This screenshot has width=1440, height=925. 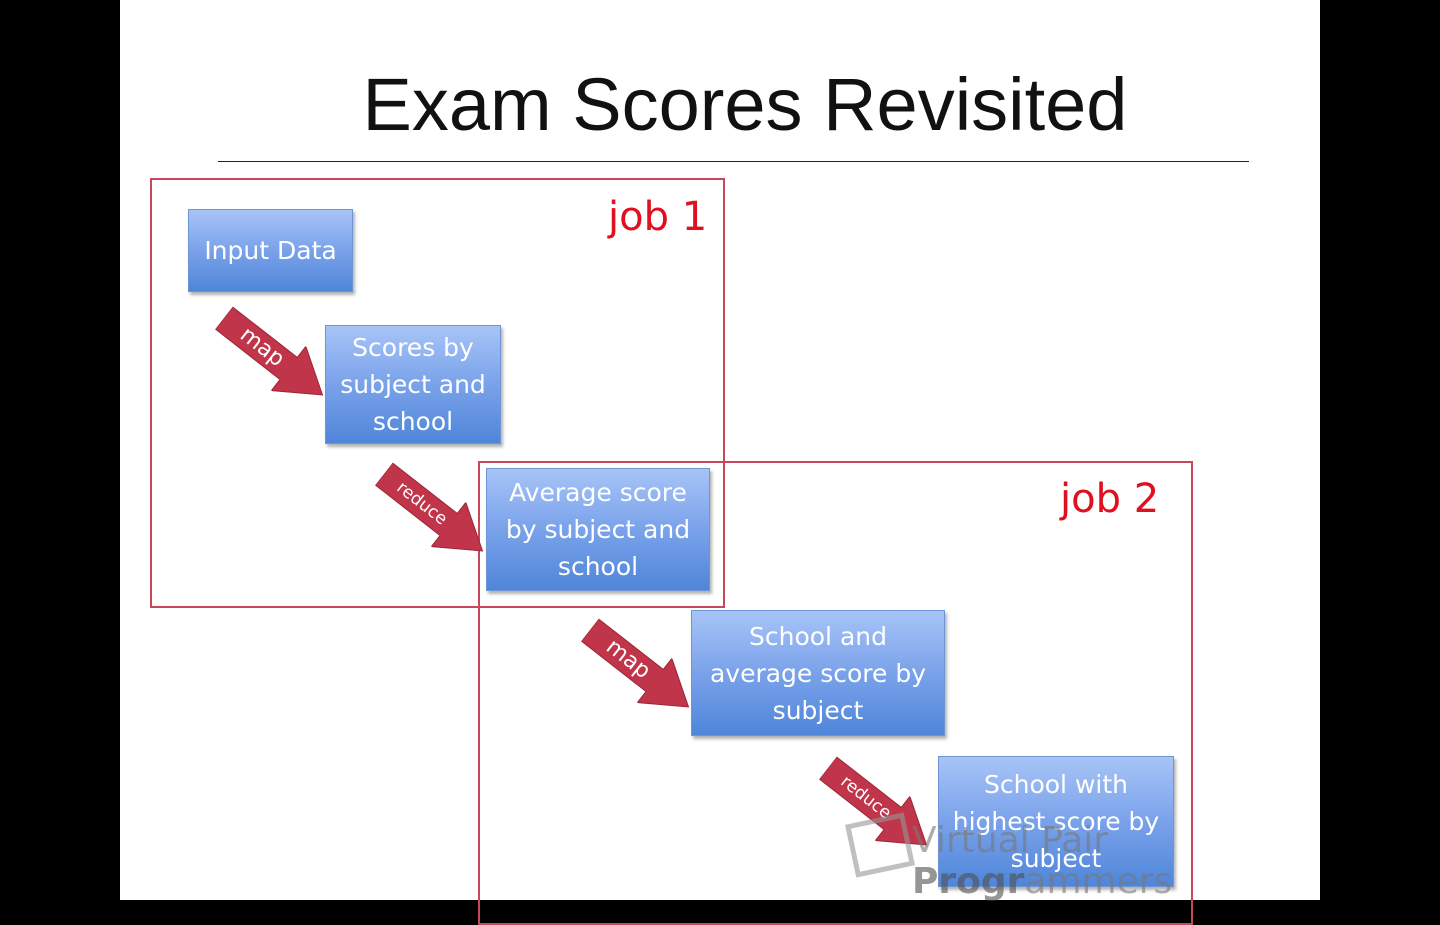 I want to click on watermark: Virtual Pair Programmers, so click(x=1116, y=861).